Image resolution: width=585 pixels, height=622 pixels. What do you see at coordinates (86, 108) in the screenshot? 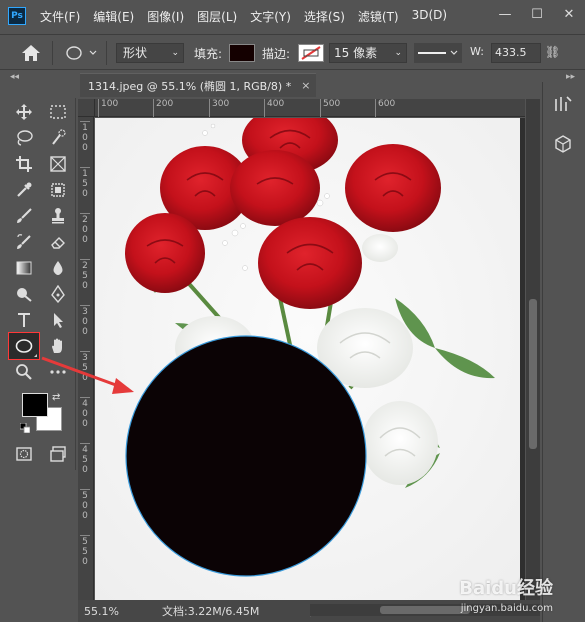
I see `ruler-origin` at bounding box center [86, 108].